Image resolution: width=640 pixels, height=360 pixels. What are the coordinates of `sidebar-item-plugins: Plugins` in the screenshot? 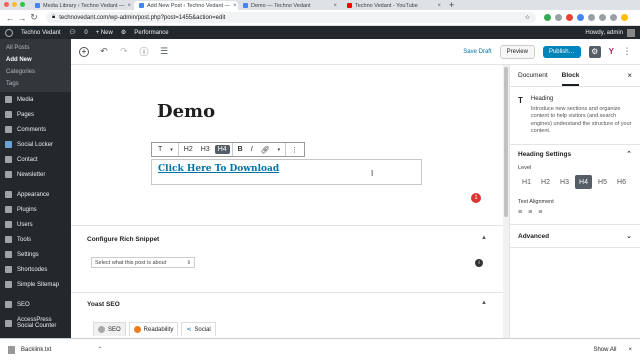 It's located at (35, 209).